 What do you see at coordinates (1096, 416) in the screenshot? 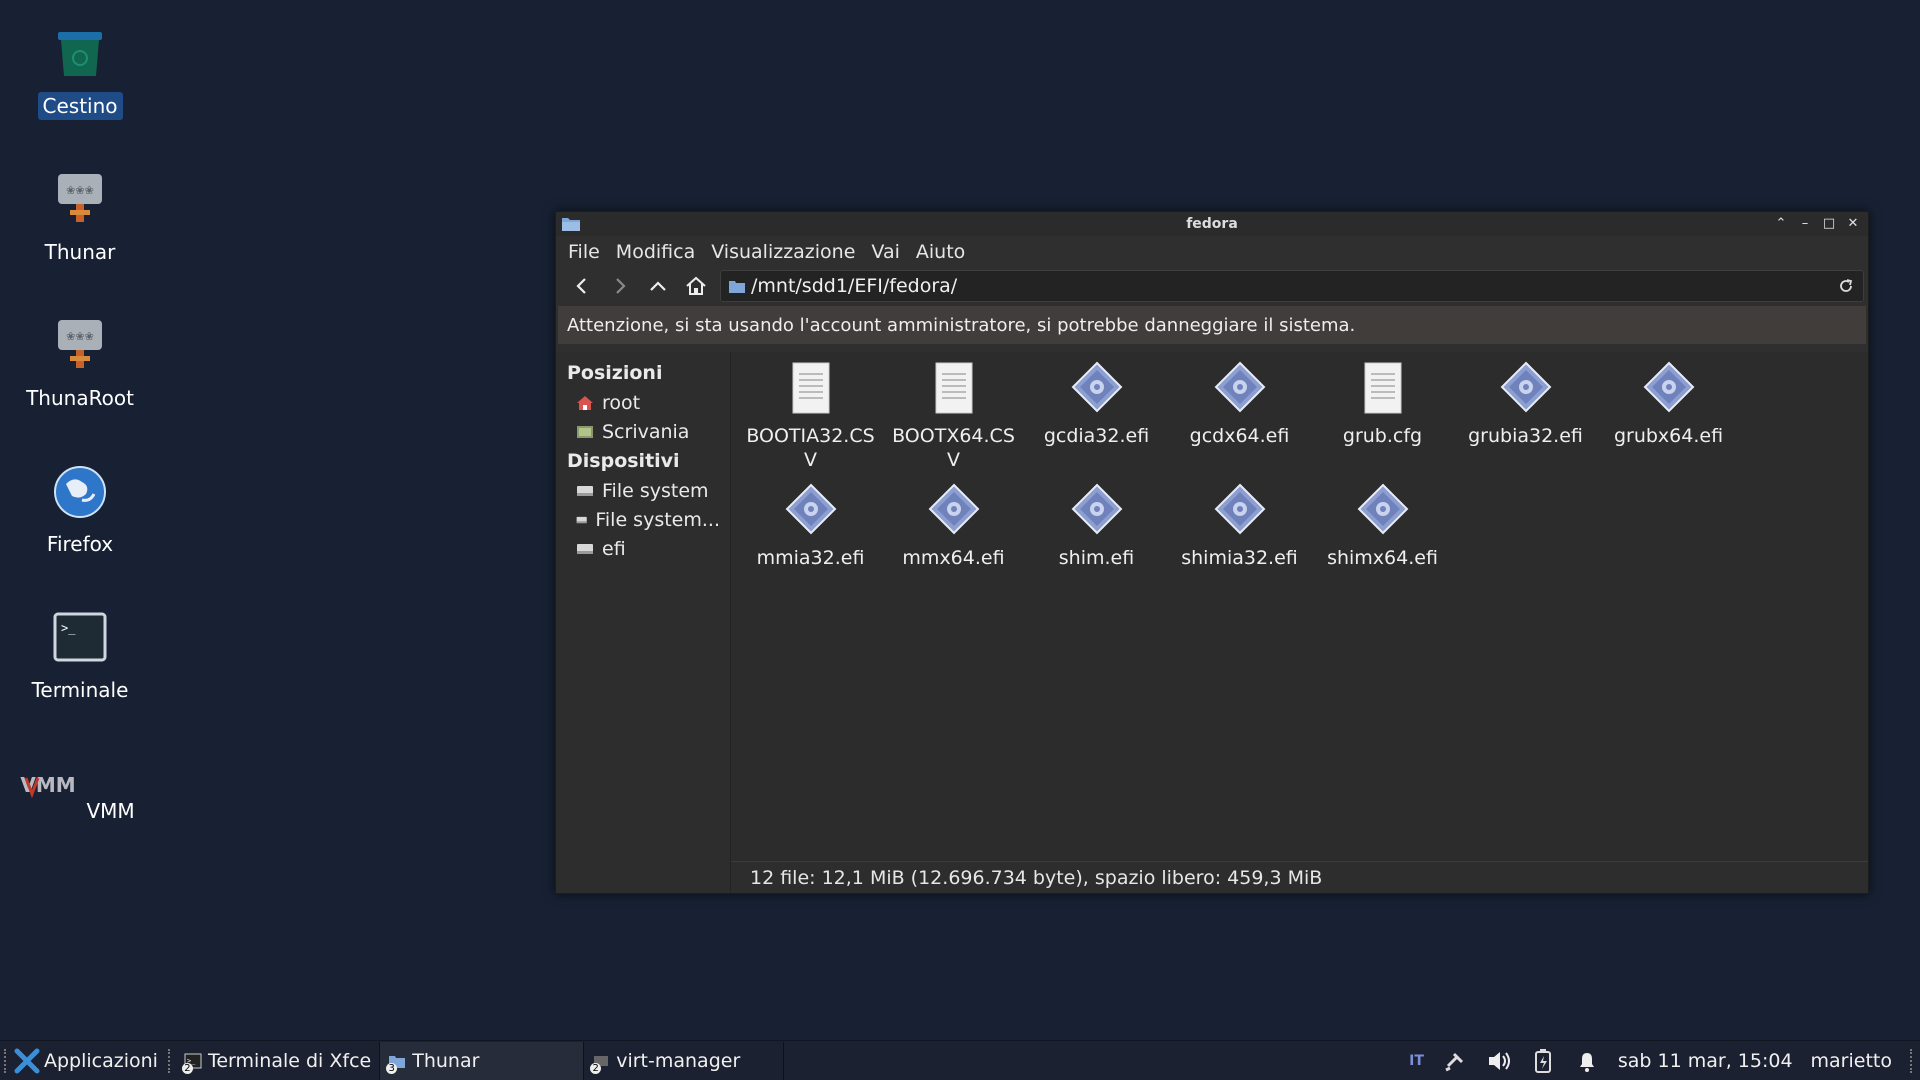
I see `file-item: gcdia32.efi` at bounding box center [1096, 416].